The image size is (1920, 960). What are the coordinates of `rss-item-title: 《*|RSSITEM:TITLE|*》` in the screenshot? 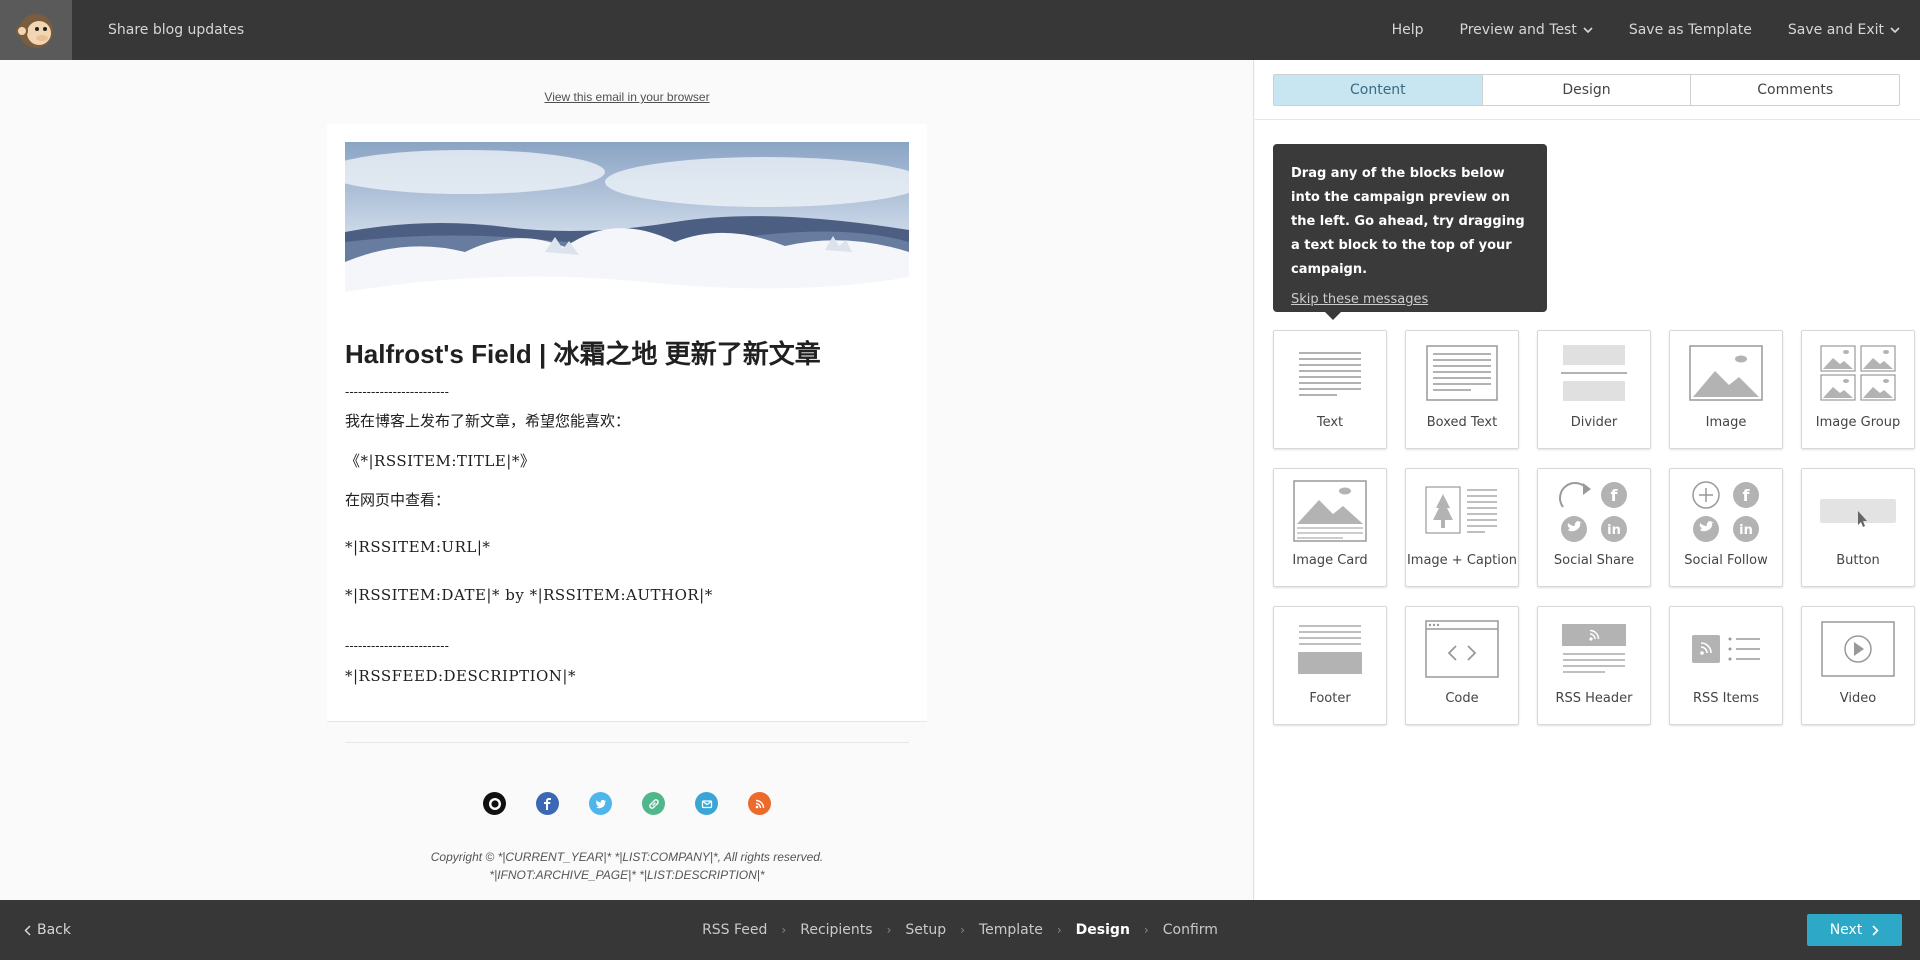 It's located at (440, 460).